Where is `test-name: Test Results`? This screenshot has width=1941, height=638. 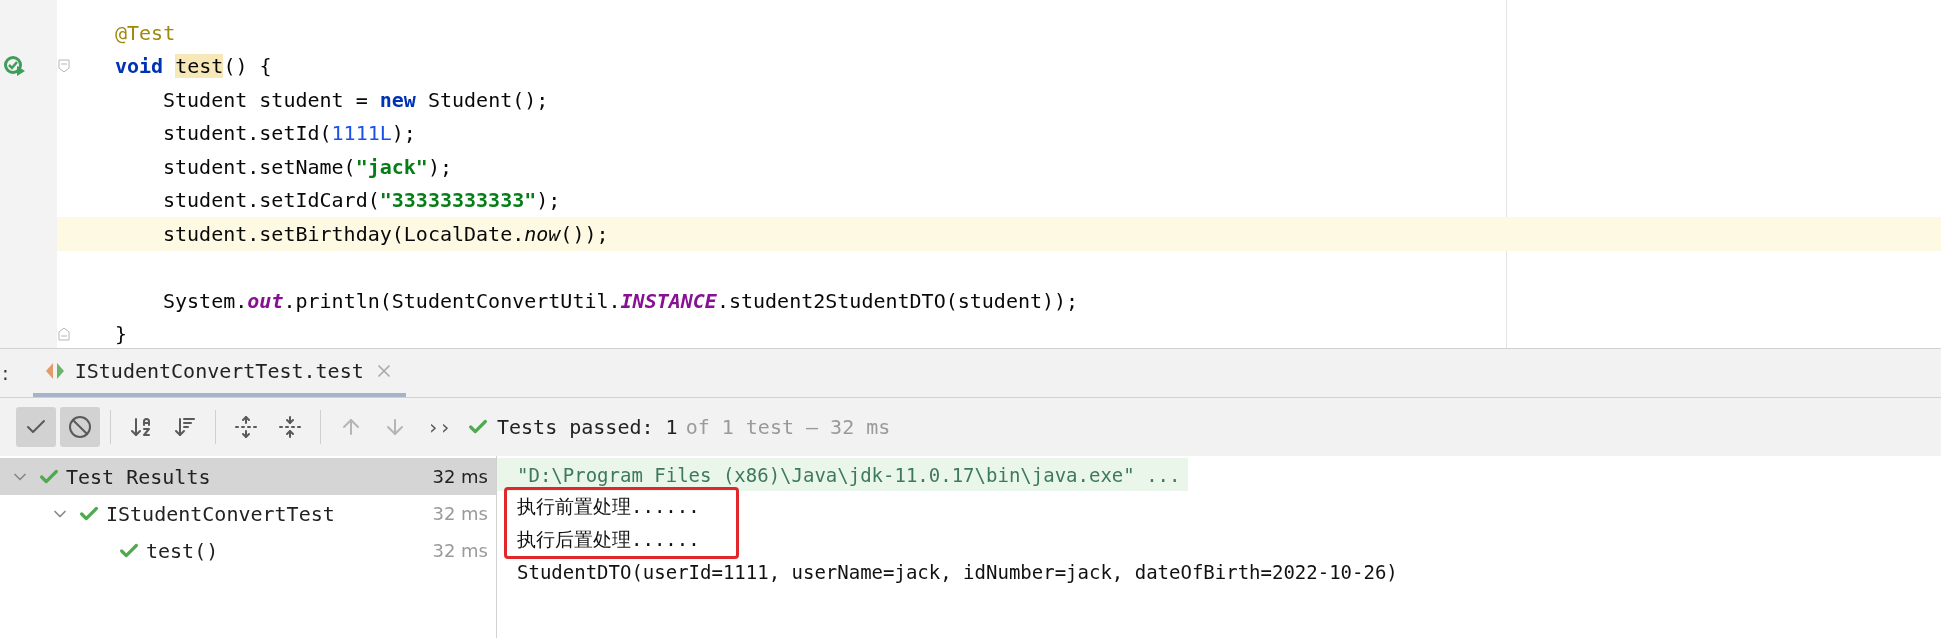 test-name: Test Results is located at coordinates (139, 476).